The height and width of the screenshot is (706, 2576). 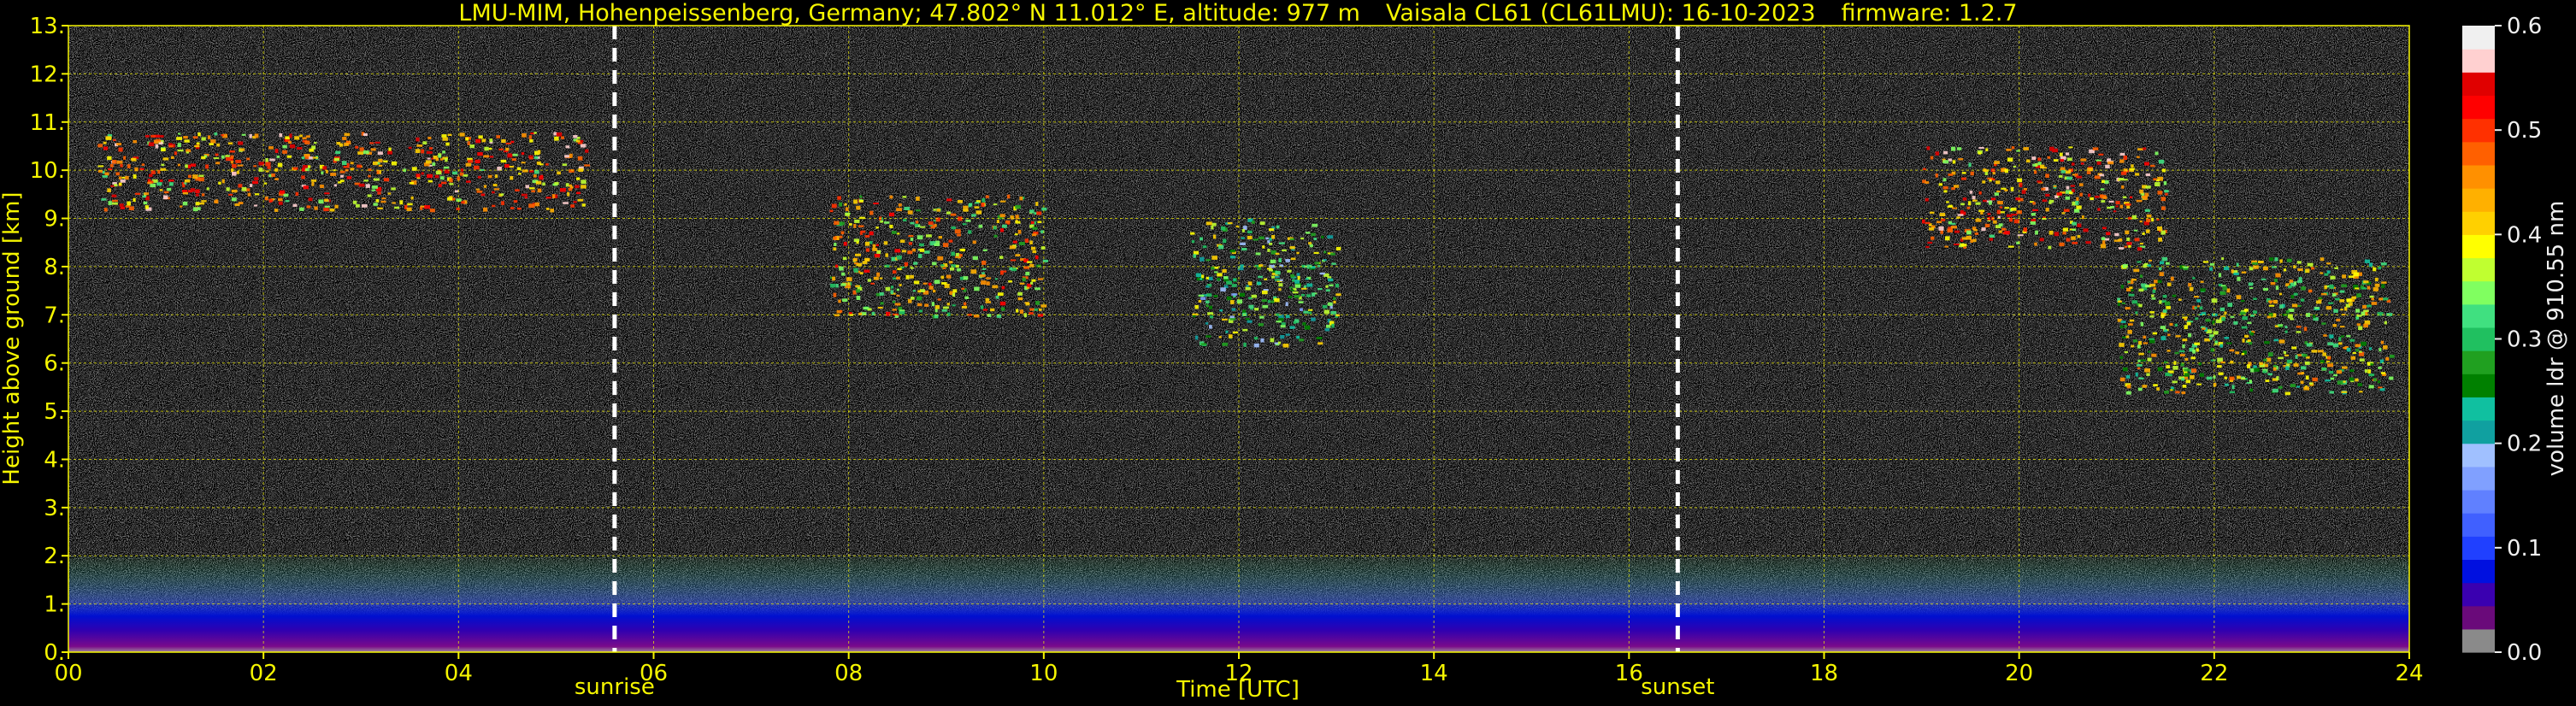 What do you see at coordinates (12, 338) in the screenshot?
I see `y-axis-label: Height above ground [km]` at bounding box center [12, 338].